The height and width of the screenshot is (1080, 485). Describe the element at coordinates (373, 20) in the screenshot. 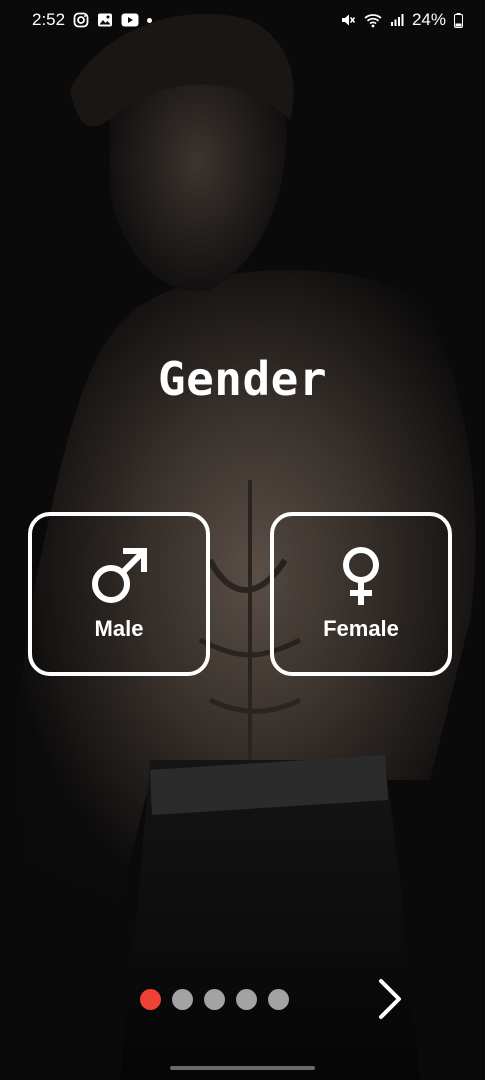

I see `wifi-icon` at that location.